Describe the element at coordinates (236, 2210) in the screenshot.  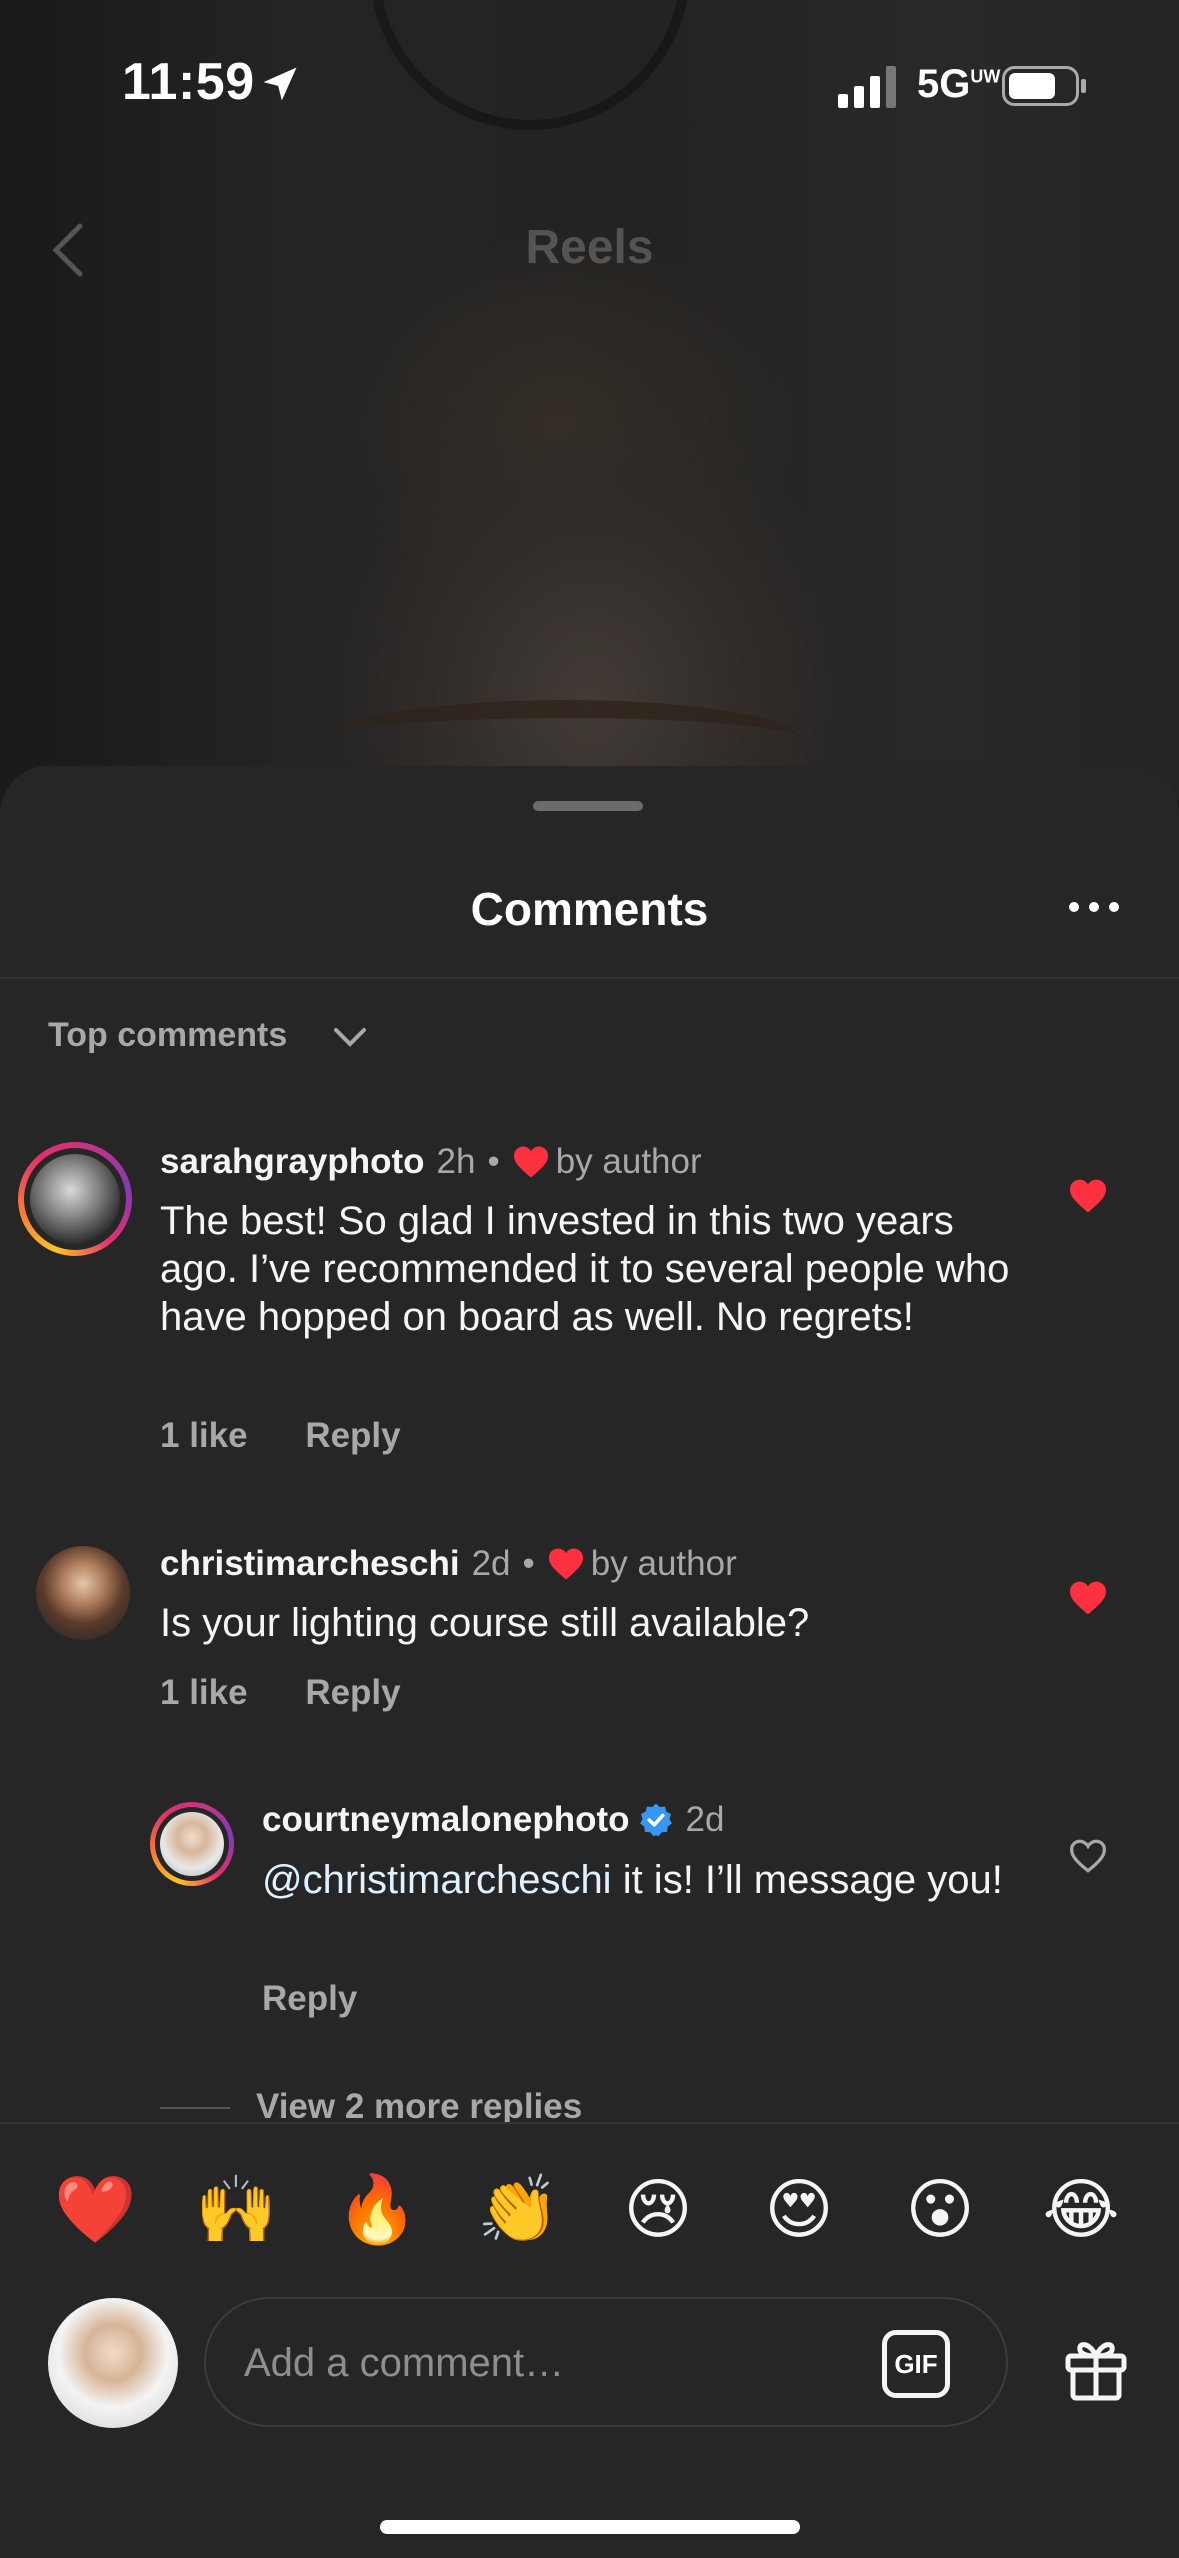
I see `reaction-emoji-raised-hands: 🙌` at that location.